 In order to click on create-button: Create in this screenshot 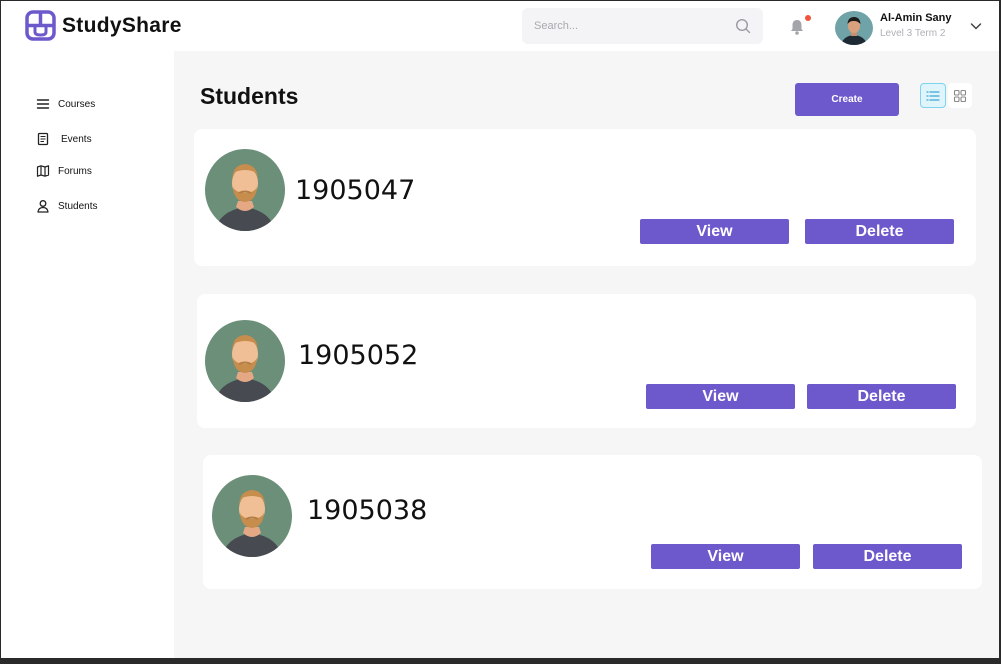, I will do `click(847, 99)`.